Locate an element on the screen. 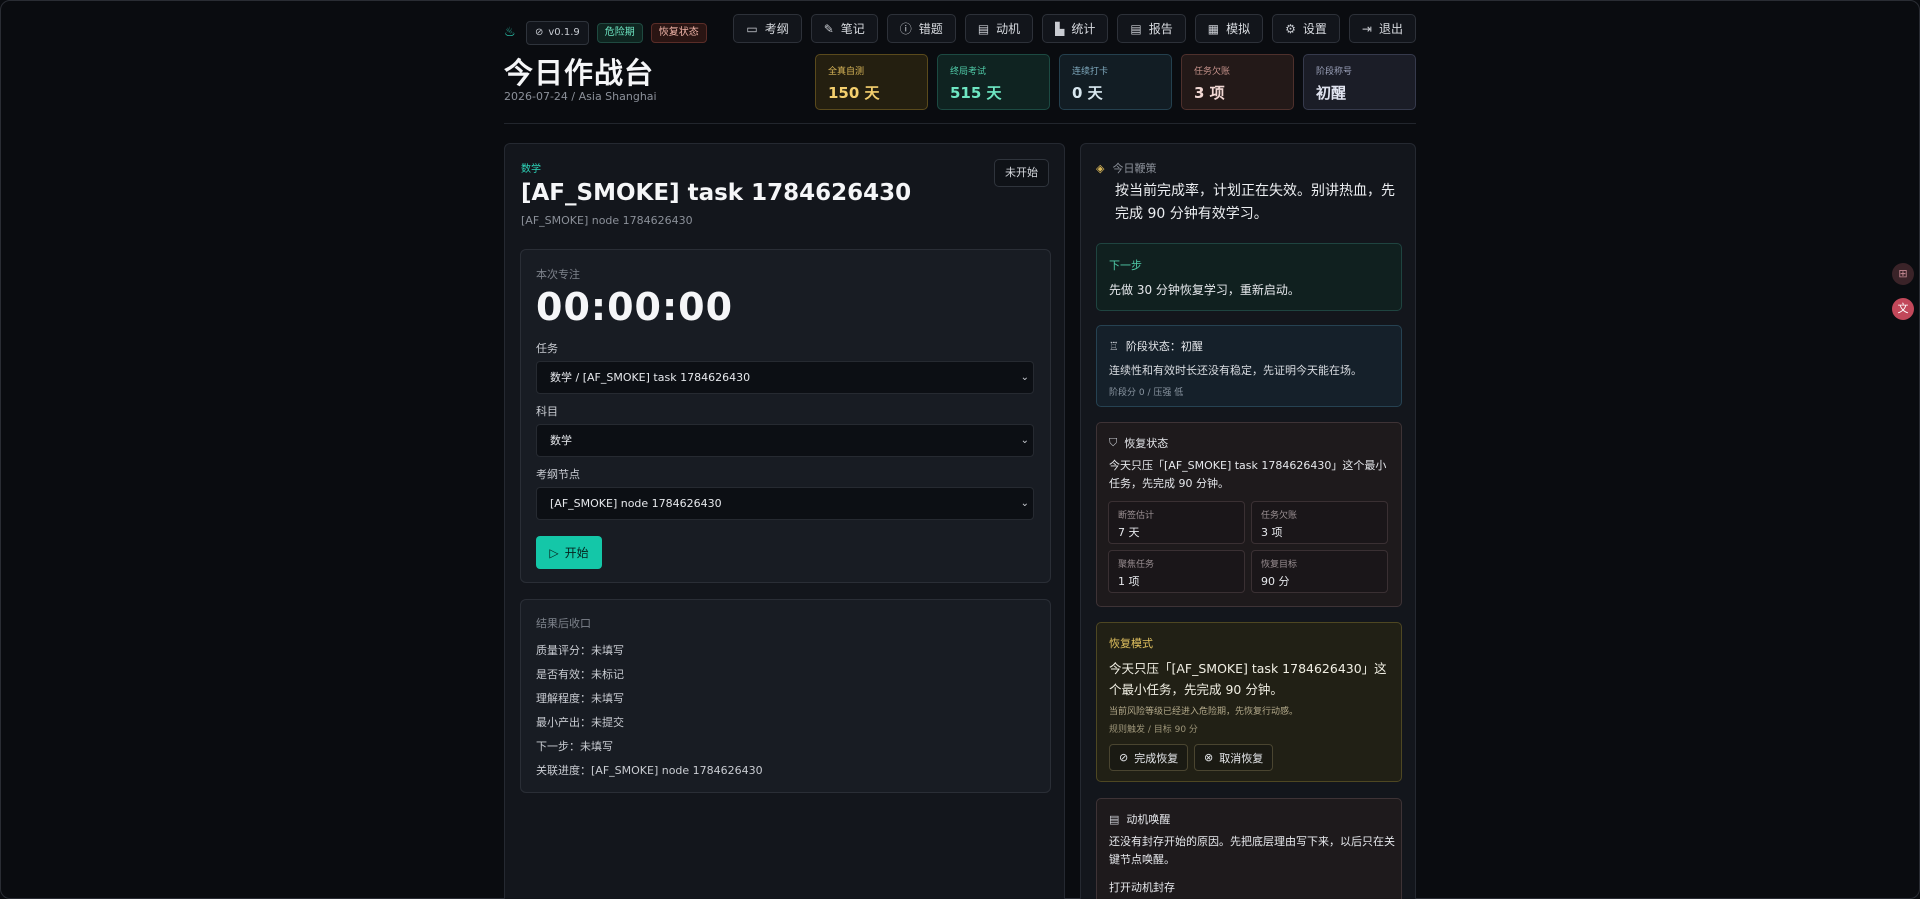 This screenshot has width=1920, height=899. version-badge: ⊘ v0.1.9 is located at coordinates (557, 33).